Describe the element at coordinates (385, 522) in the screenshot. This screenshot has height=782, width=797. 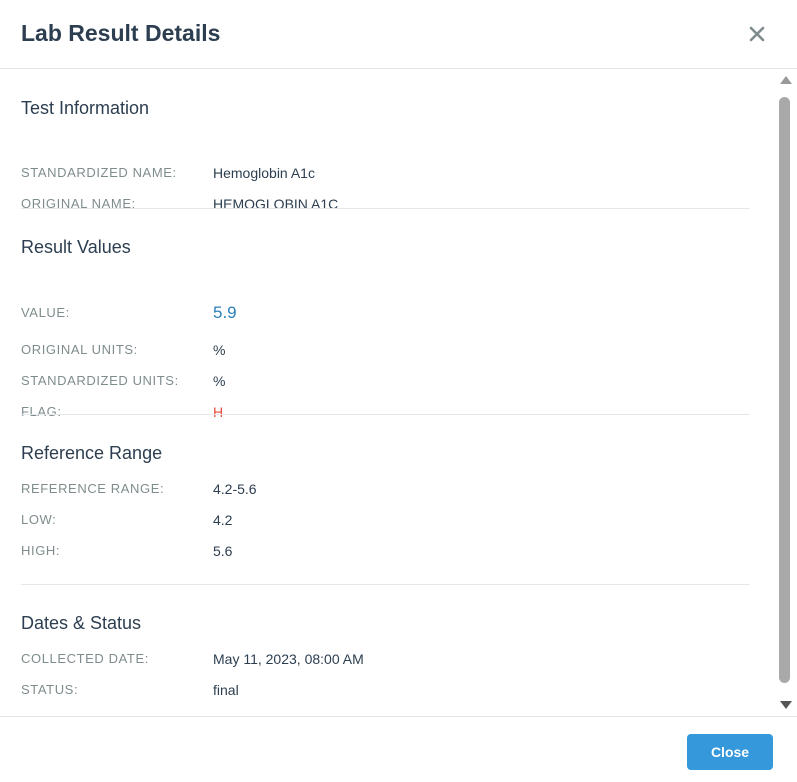
I see `low-row: LOW: 4.2` at that location.